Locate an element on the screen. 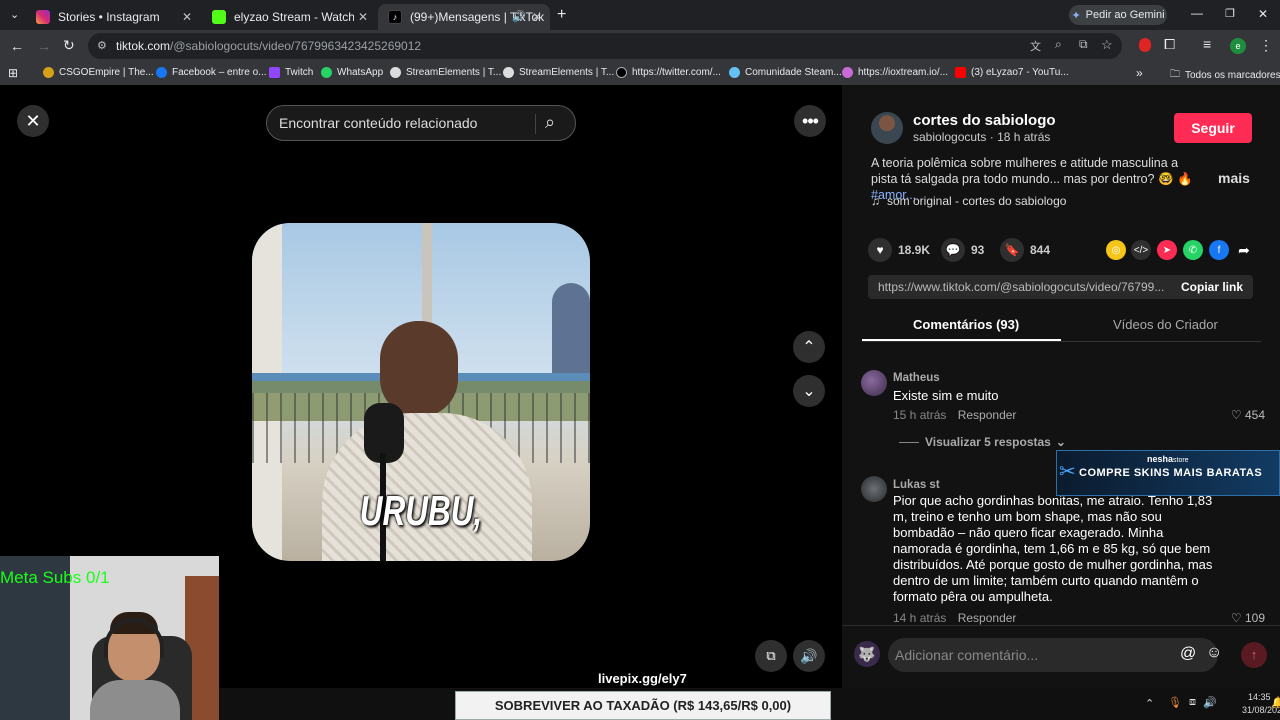  view-replies-button: Visualizar 5 respostas ⌄ is located at coordinates (982, 442).